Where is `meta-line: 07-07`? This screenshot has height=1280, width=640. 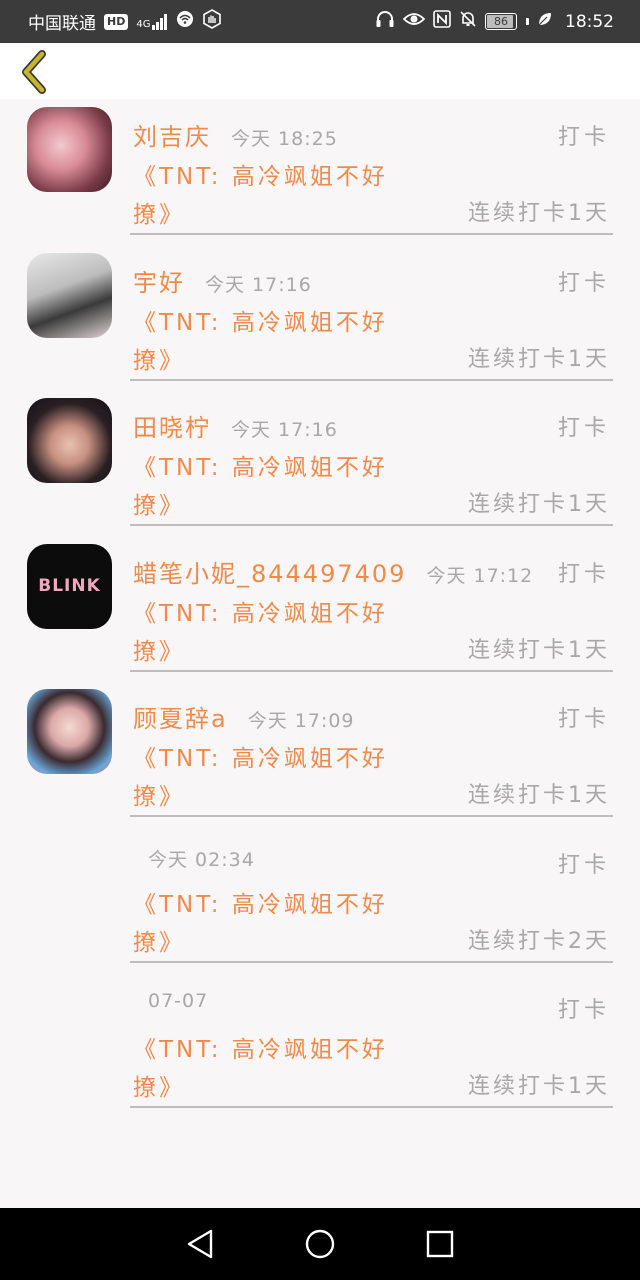 meta-line: 07-07 is located at coordinates (178, 1007).